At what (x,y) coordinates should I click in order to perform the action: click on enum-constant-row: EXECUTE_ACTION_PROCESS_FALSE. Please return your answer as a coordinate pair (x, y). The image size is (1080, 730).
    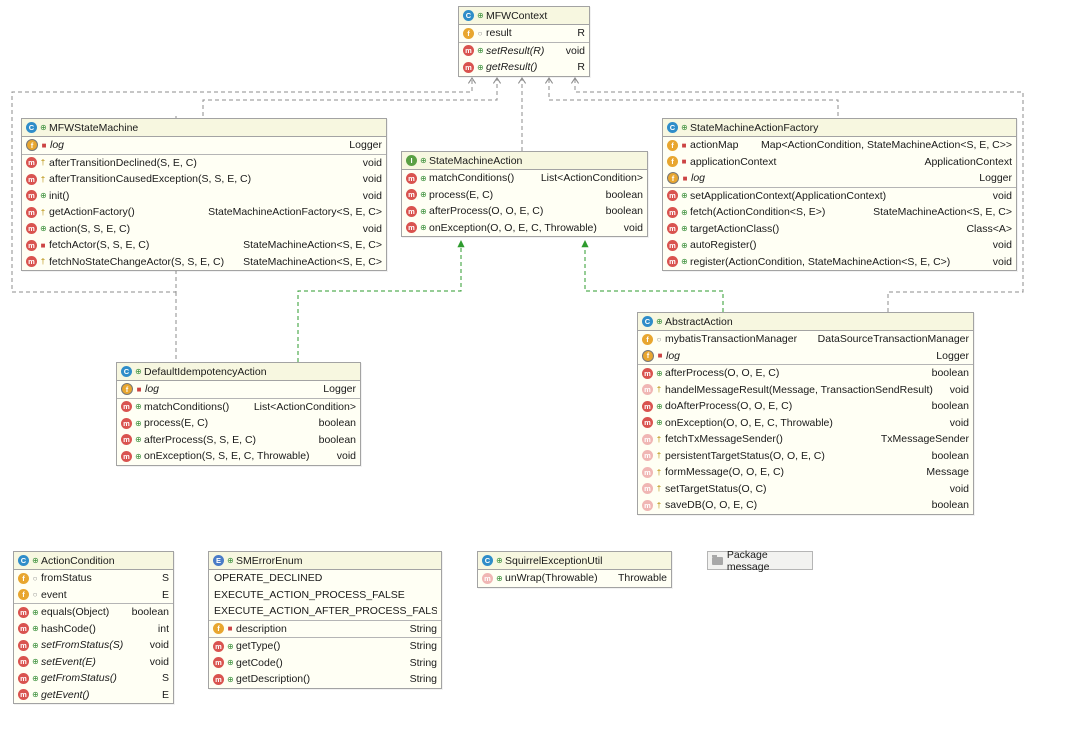
    Looking at the image, I should click on (325, 595).